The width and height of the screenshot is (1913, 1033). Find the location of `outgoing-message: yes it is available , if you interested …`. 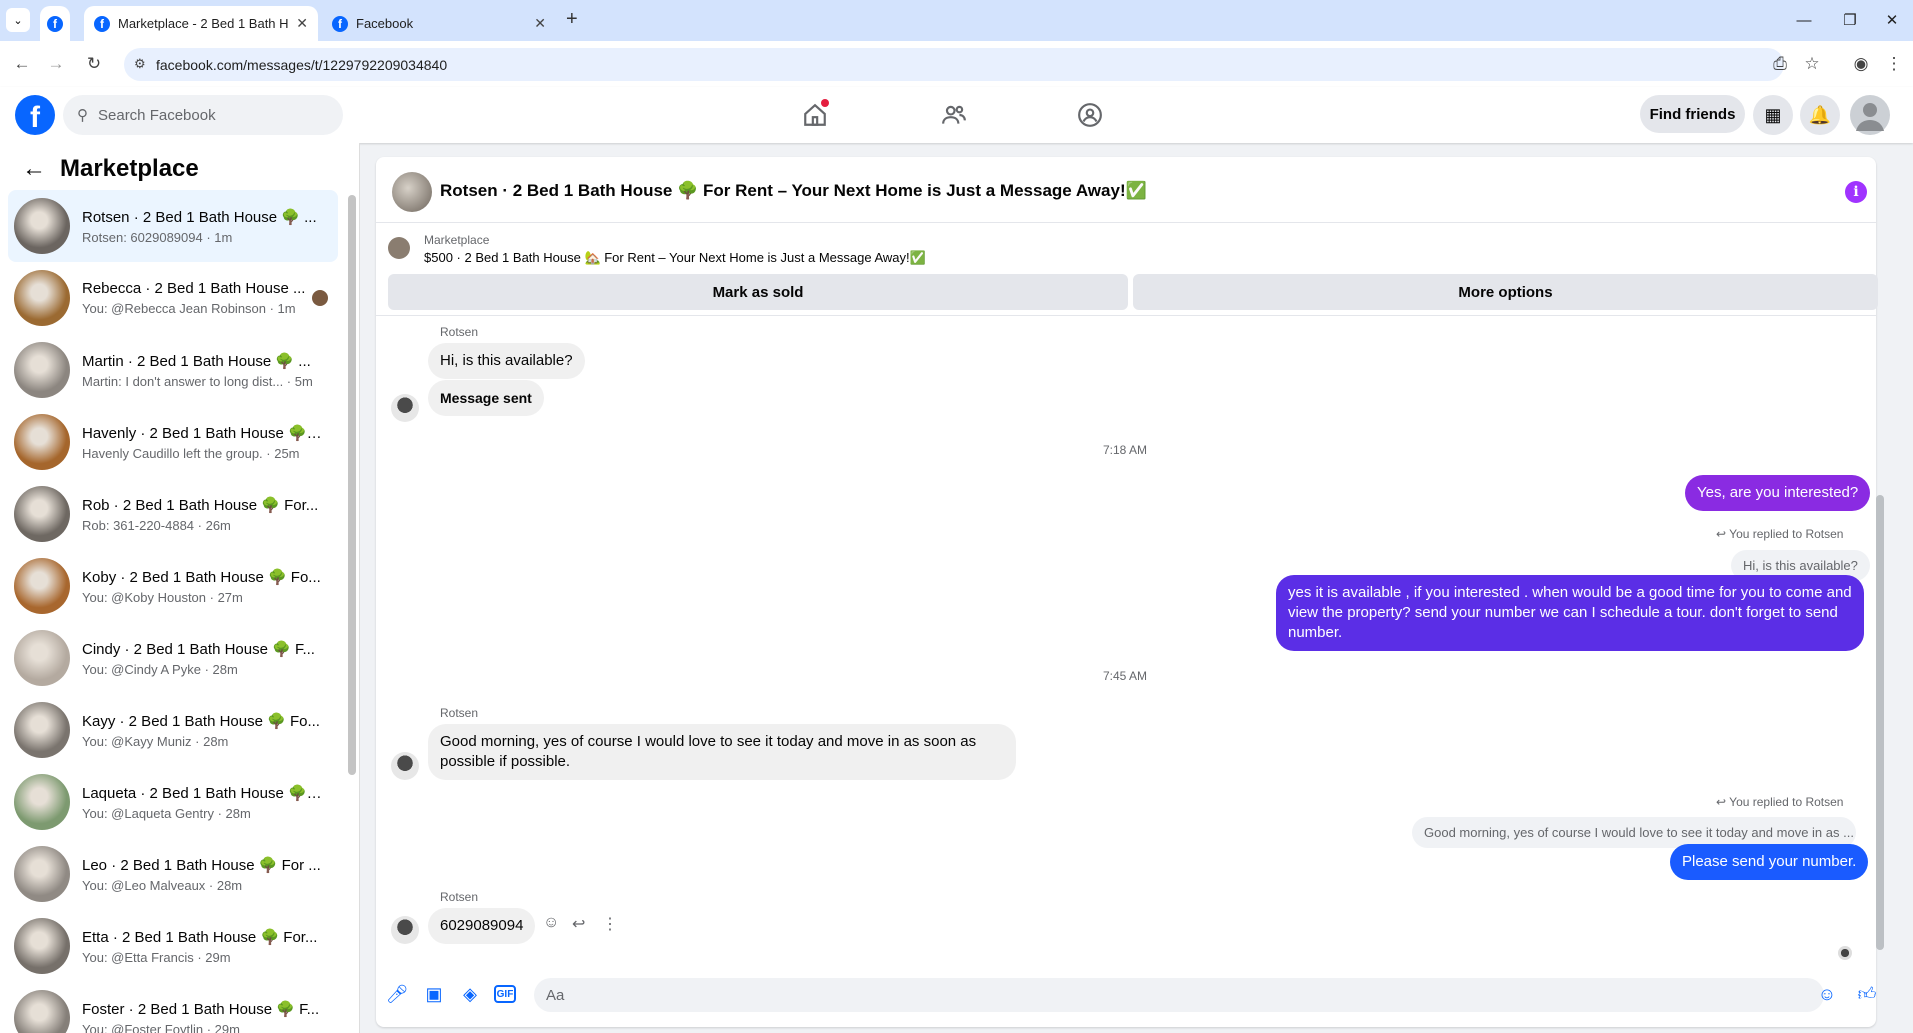

outgoing-message: yes it is available , if you interested … is located at coordinates (1570, 613).